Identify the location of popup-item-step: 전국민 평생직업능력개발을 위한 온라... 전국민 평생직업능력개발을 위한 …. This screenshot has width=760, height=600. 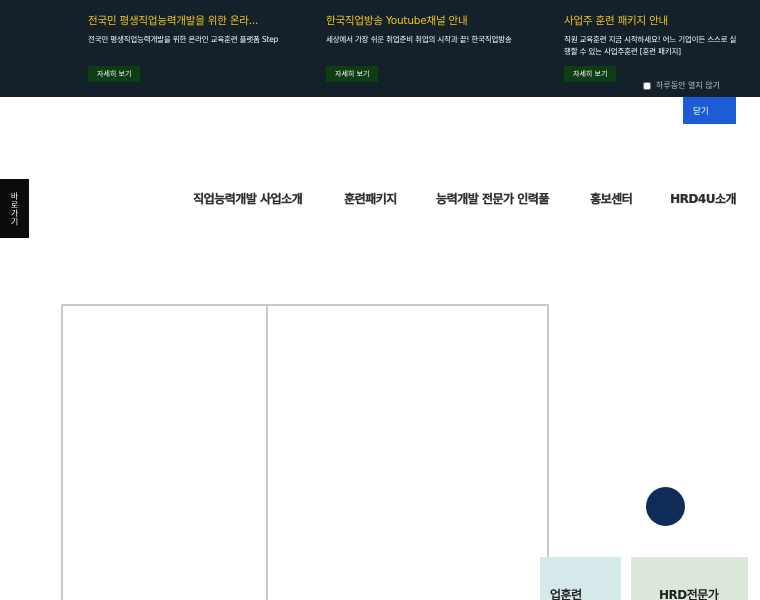
(185, 47).